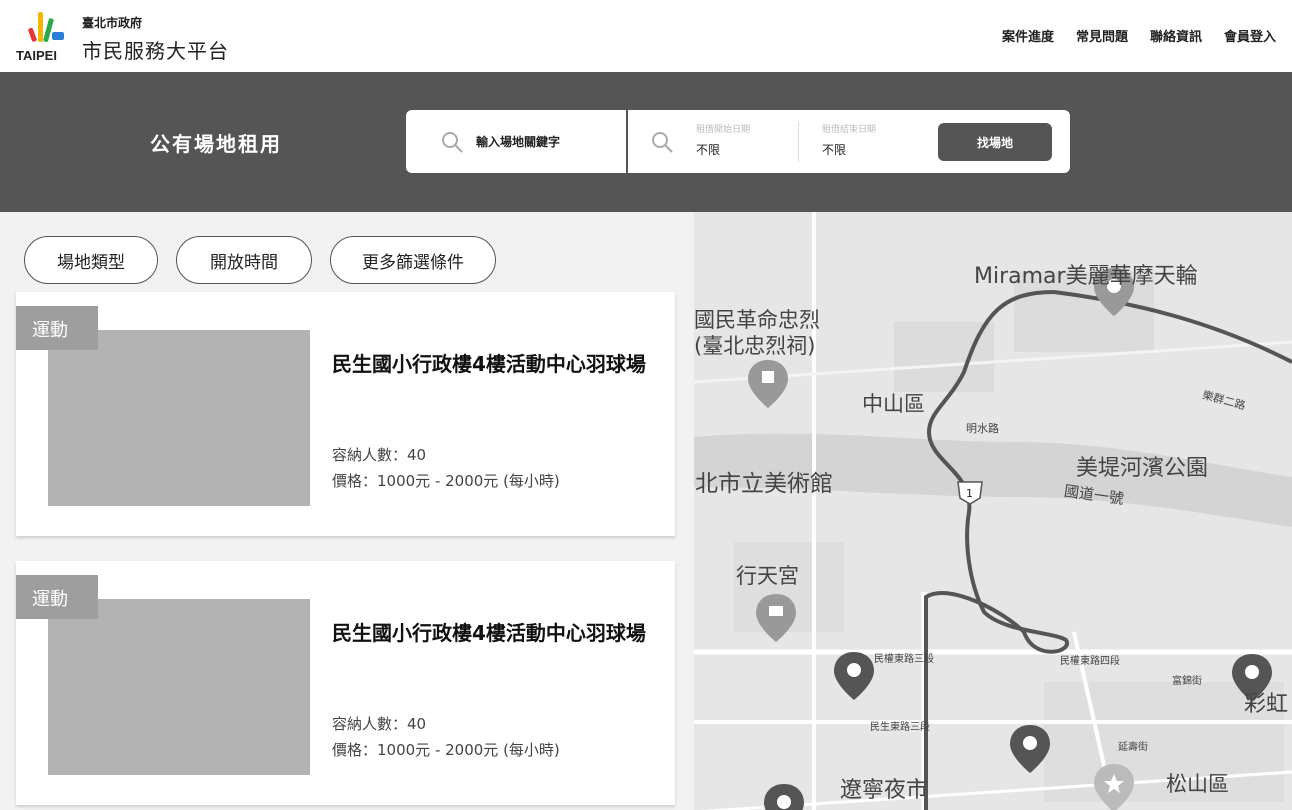 Image resolution: width=1292 pixels, height=810 pixels. What do you see at coordinates (849, 130) in the screenshot?
I see `end-date-label: 租借結束日期` at bounding box center [849, 130].